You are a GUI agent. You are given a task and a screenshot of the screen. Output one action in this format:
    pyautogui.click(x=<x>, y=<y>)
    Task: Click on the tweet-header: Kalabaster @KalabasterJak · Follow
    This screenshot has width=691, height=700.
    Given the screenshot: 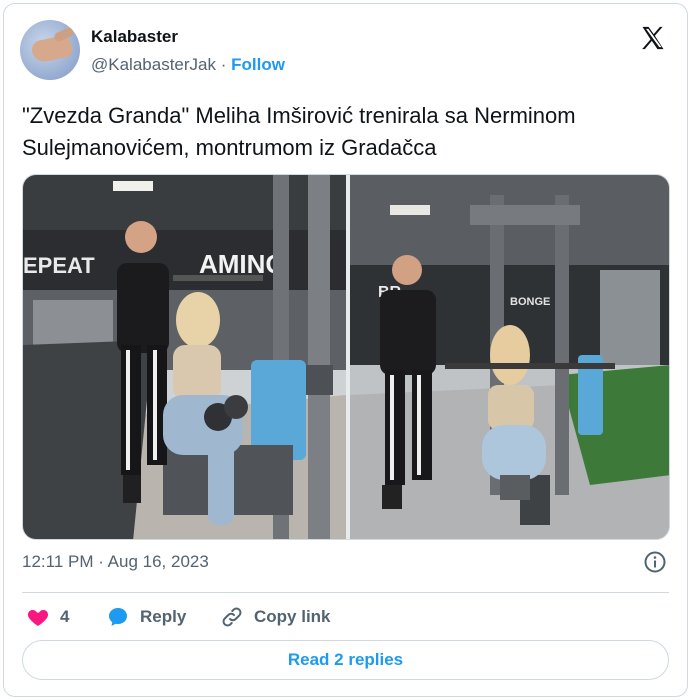 What is the action you would take?
    pyautogui.click(x=345, y=50)
    